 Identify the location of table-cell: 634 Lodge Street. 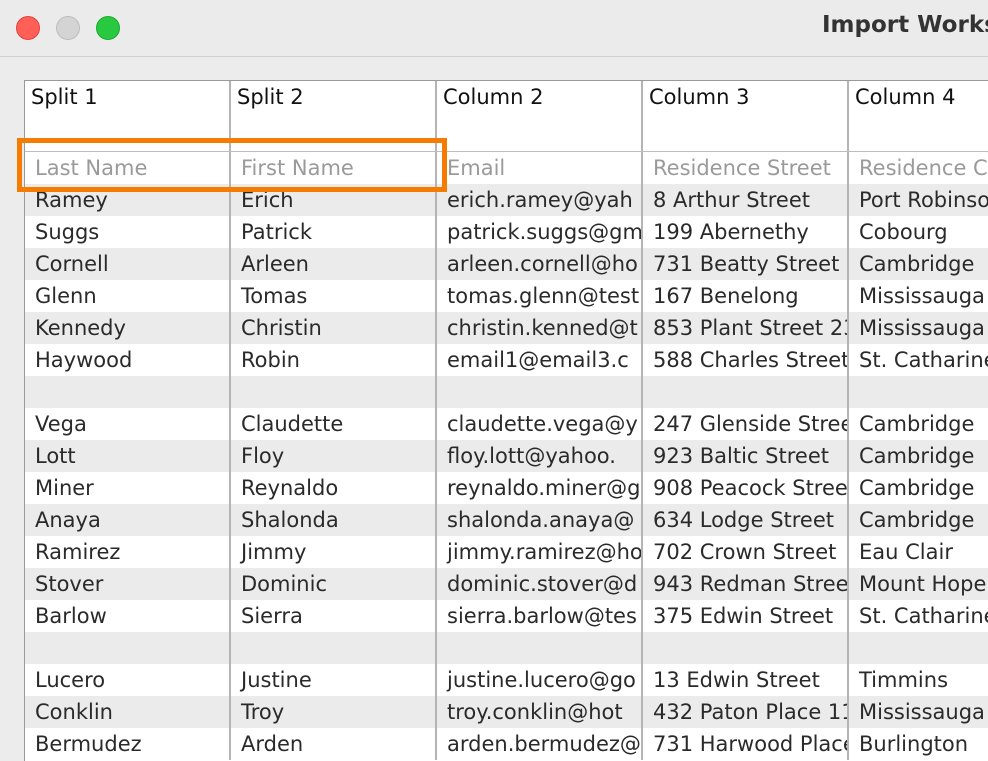
(746, 520).